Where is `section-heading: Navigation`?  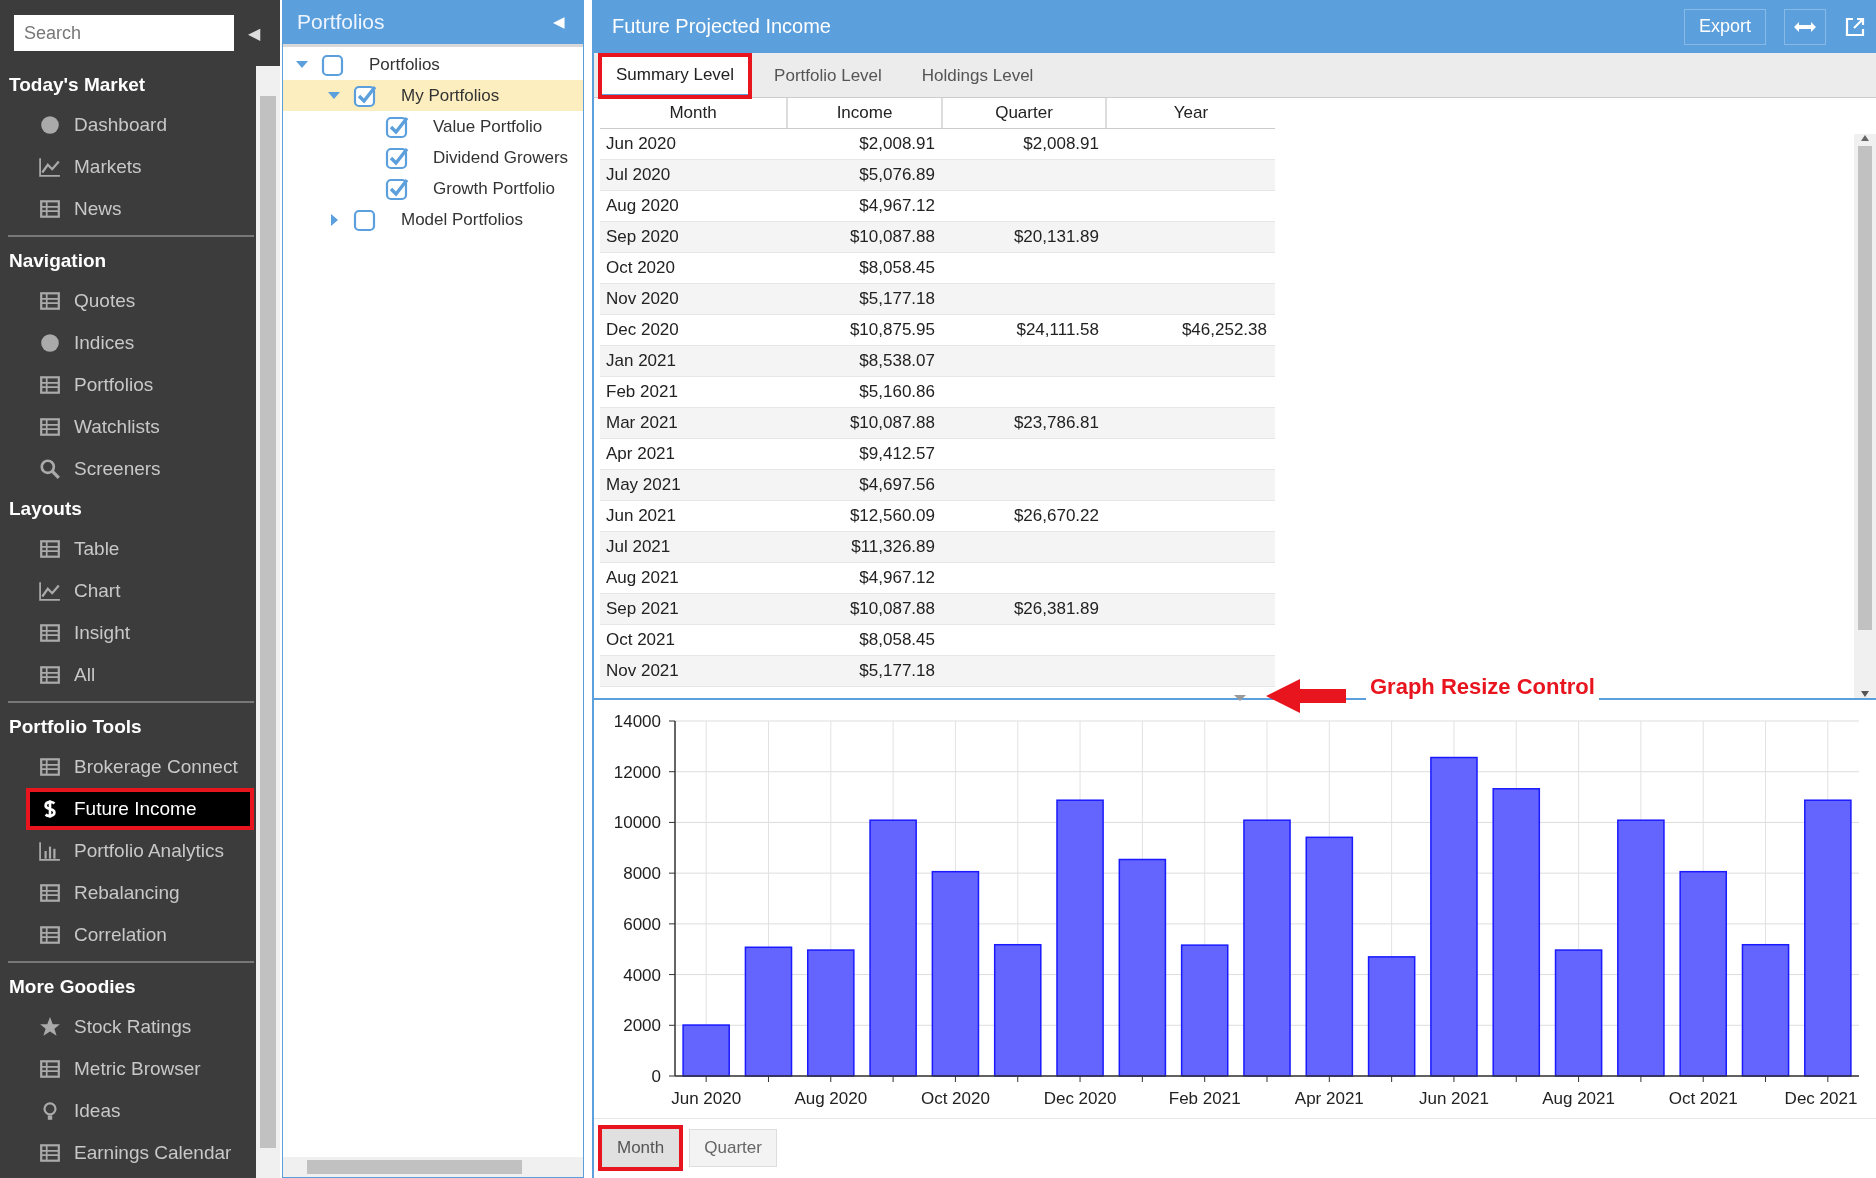 section-heading: Navigation is located at coordinates (58, 261).